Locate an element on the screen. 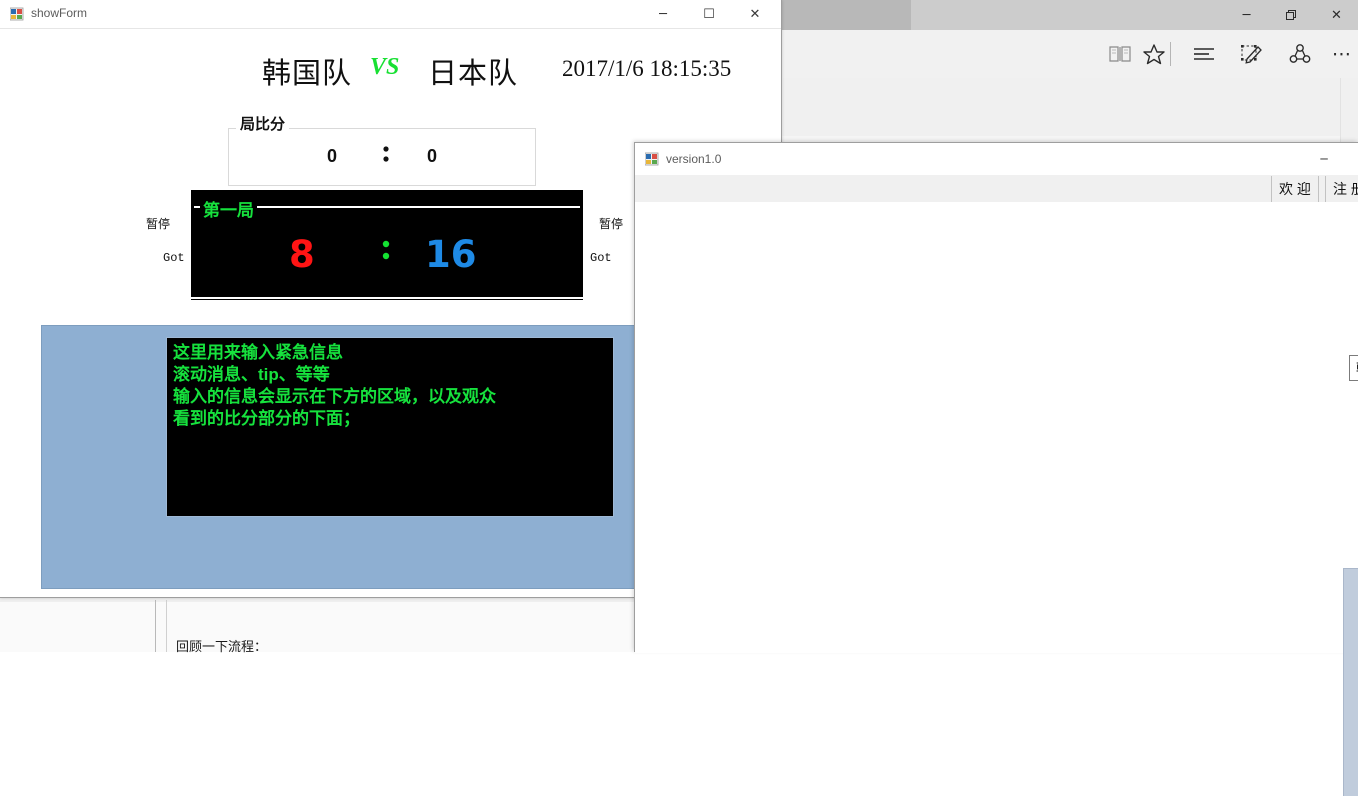 The height and width of the screenshot is (796, 1358). scoreboard-legend: 第一局 is located at coordinates (228, 208).